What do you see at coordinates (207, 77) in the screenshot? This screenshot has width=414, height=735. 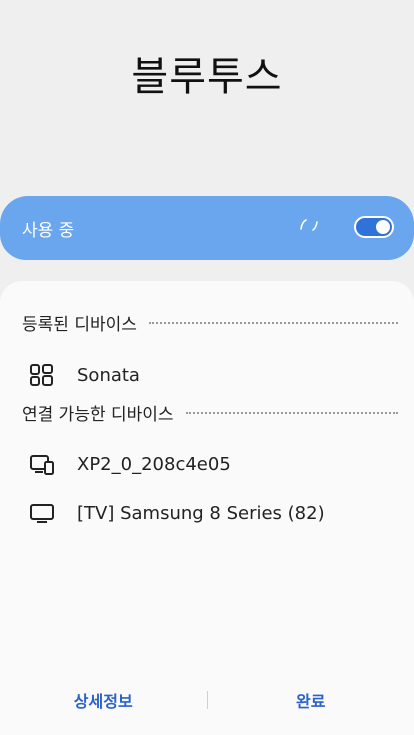 I see `page-title: 블루투스` at bounding box center [207, 77].